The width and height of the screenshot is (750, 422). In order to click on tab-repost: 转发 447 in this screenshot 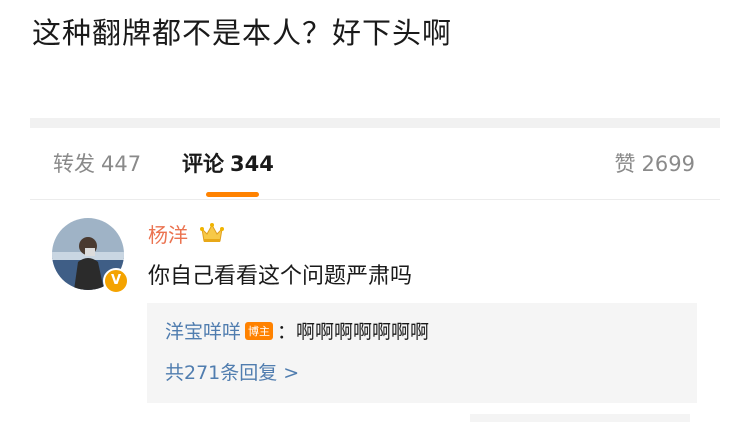, I will do `click(97, 163)`.